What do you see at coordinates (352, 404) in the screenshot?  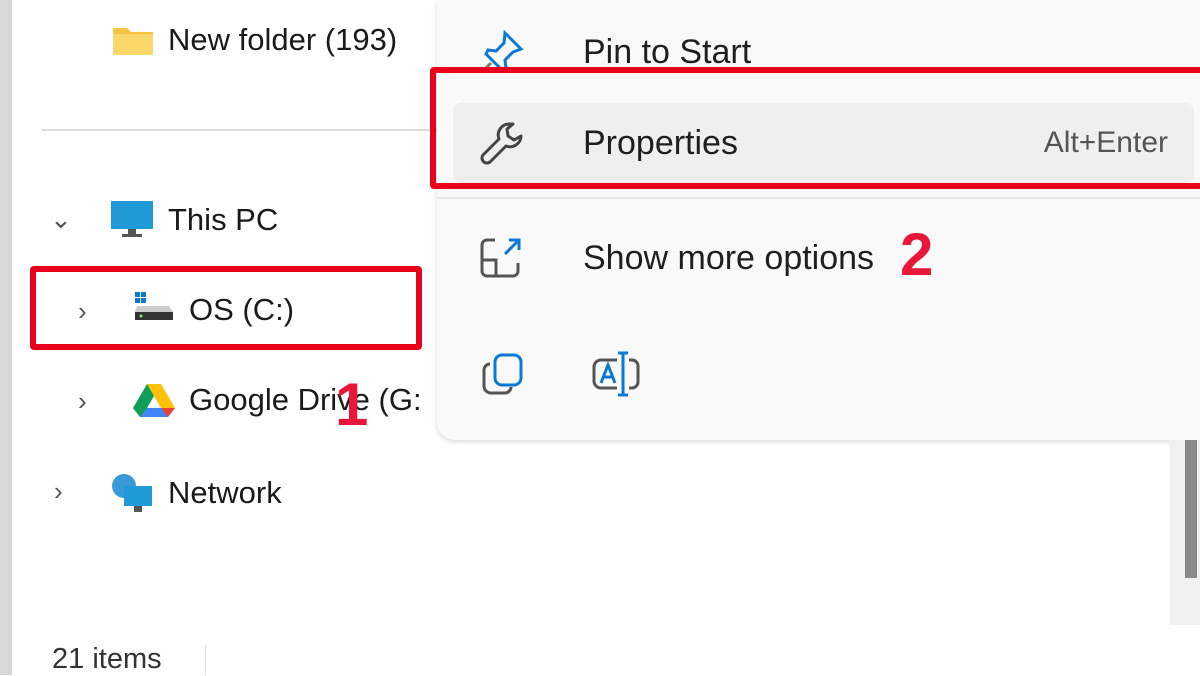 I see `step-badge-1: 1` at bounding box center [352, 404].